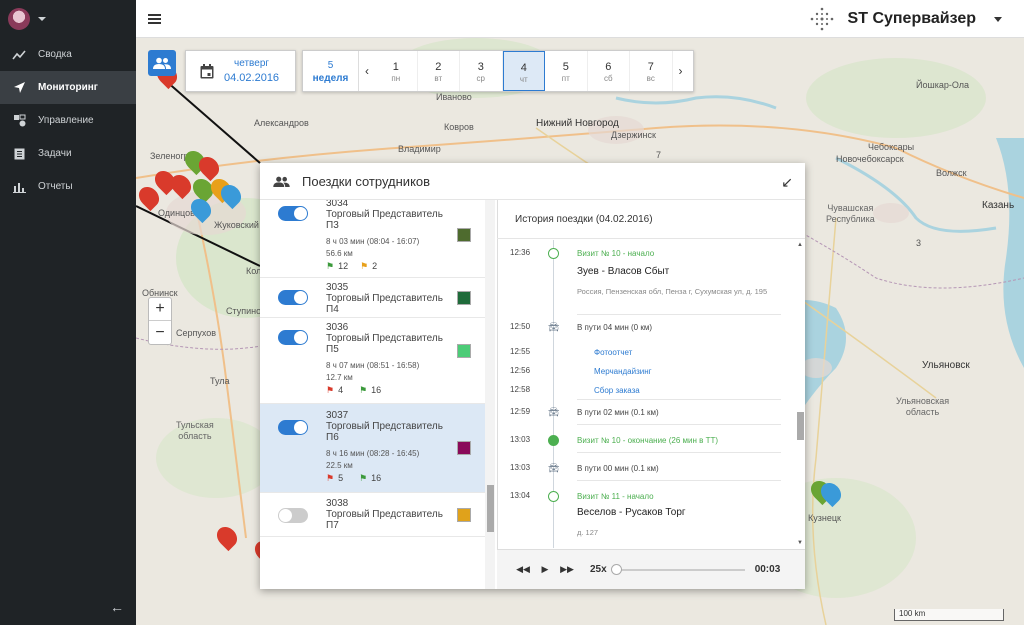  What do you see at coordinates (520, 495) in the screenshot?
I see `event-time: 13:04` at bounding box center [520, 495].